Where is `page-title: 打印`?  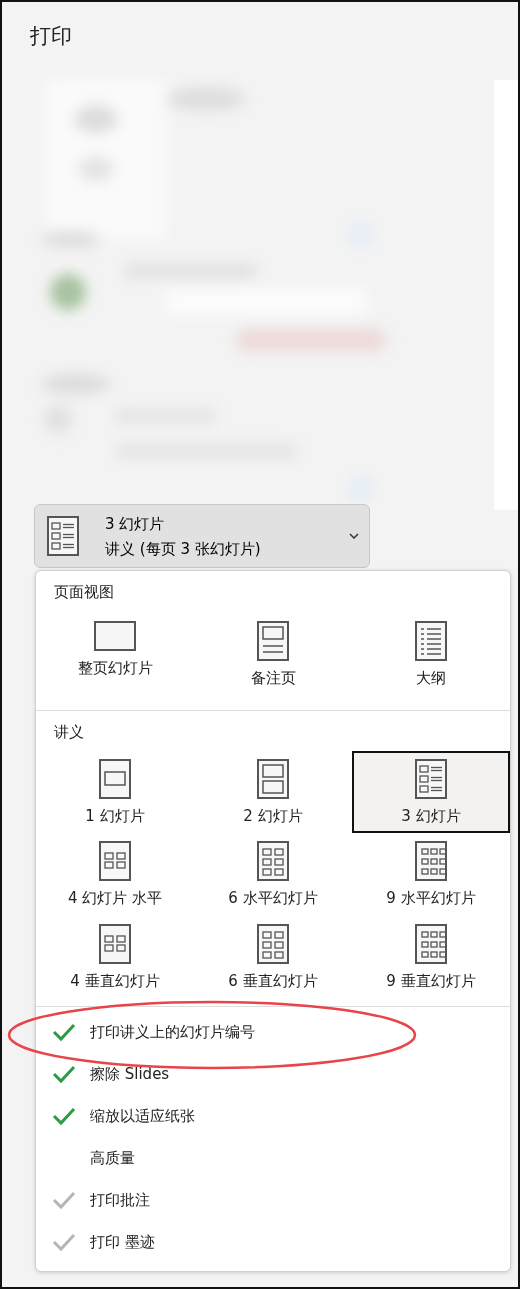
page-title: 打印 is located at coordinates (51, 36).